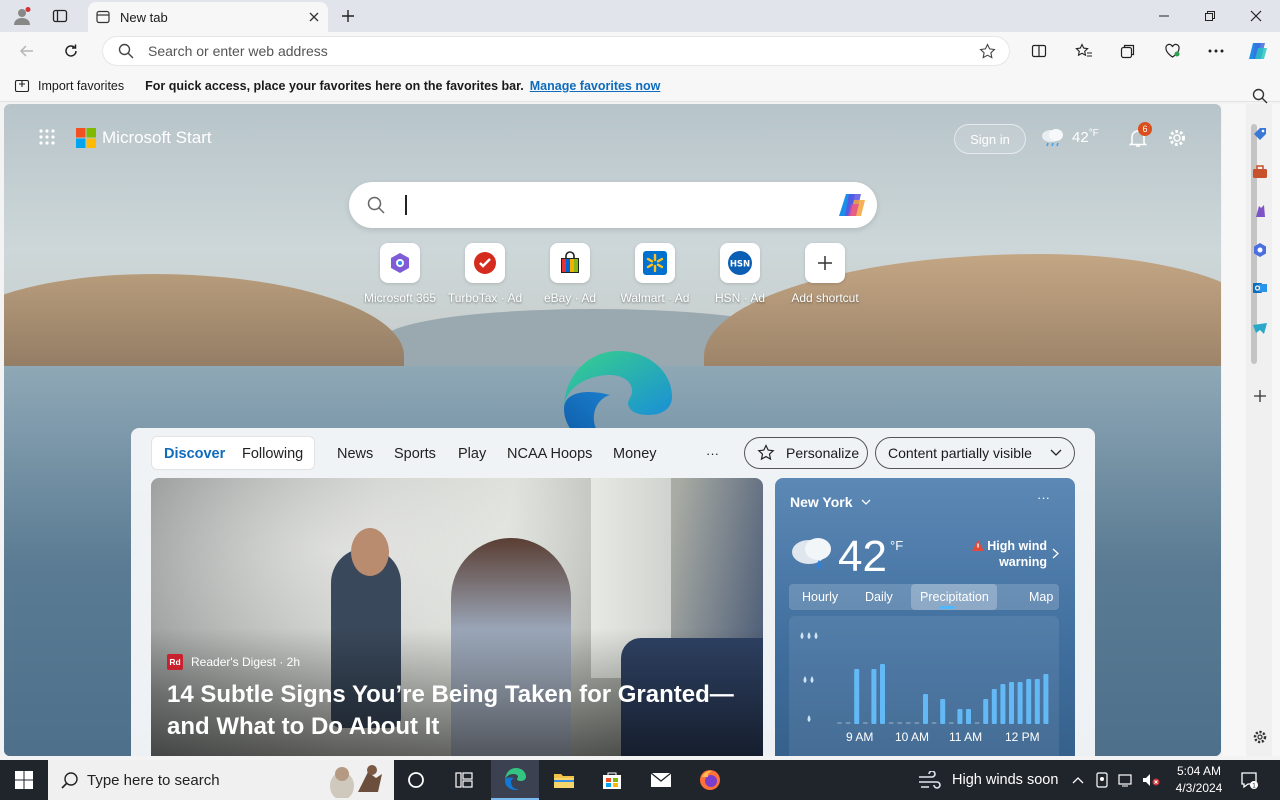 This screenshot has height=800, width=1280. Describe the element at coordinates (806, 453) in the screenshot. I see `personalize-button: Personalize` at that location.